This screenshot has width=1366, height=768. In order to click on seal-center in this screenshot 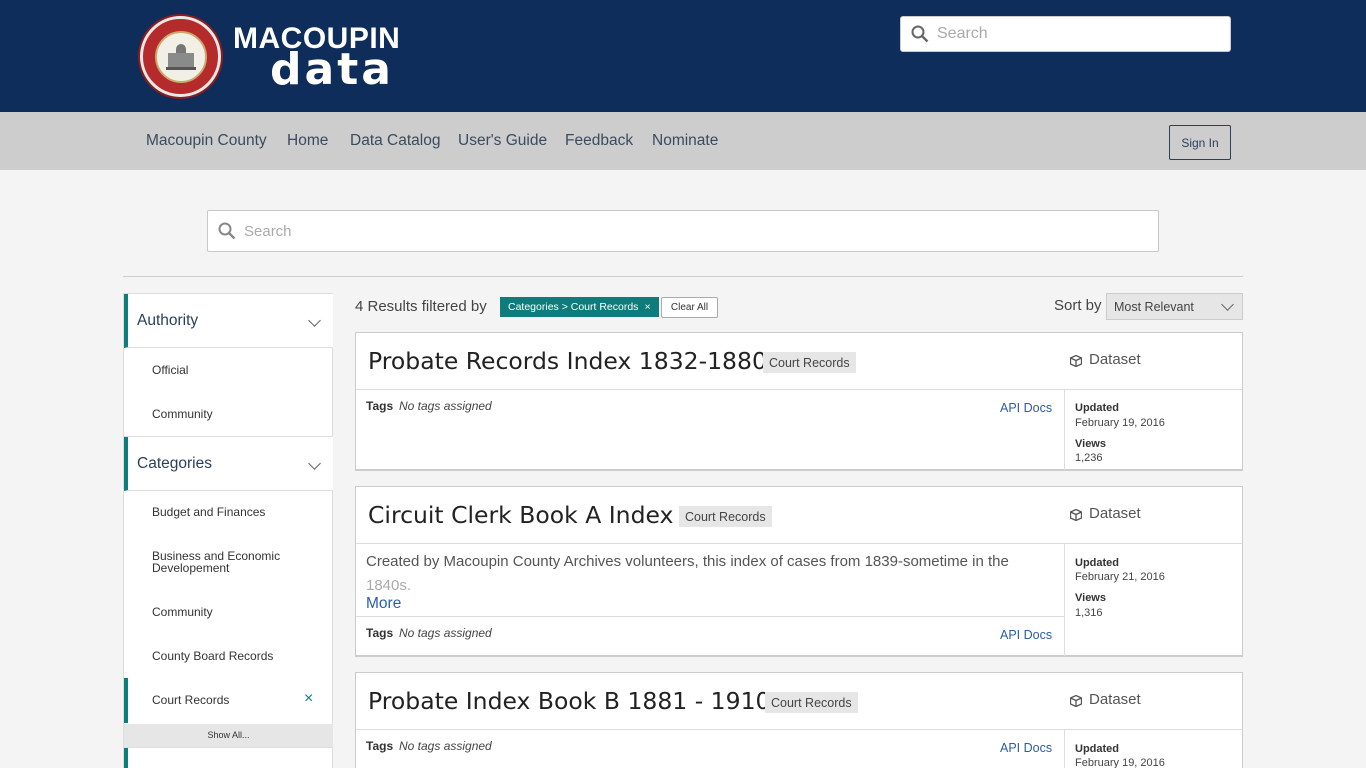, I will do `click(180, 56)`.